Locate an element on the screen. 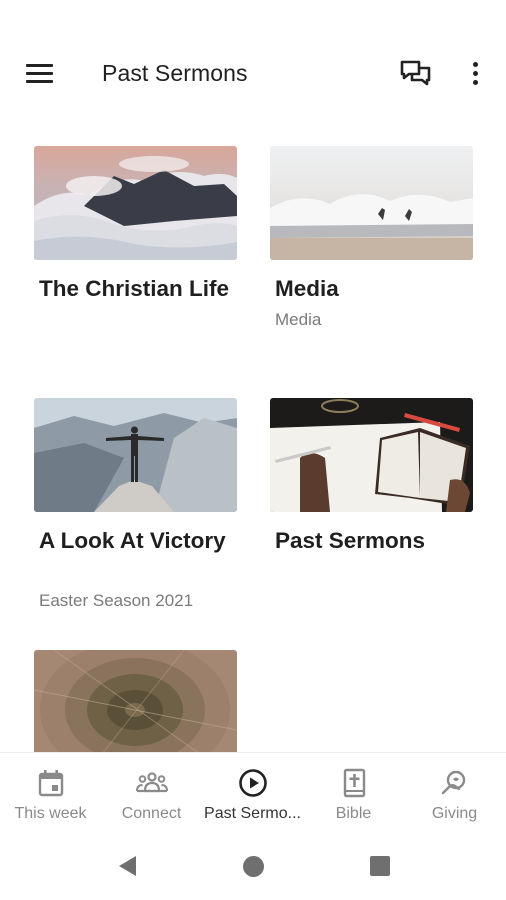 This screenshot has width=506, height=900. sermon-card-christian-life: The Christian Life is located at coordinates (135, 246).